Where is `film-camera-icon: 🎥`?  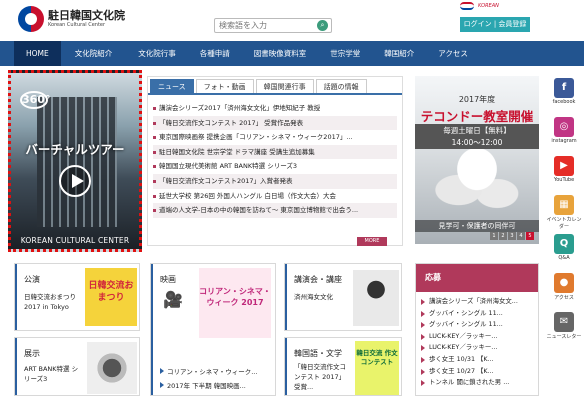 film-camera-icon: 🎥 is located at coordinates (173, 299).